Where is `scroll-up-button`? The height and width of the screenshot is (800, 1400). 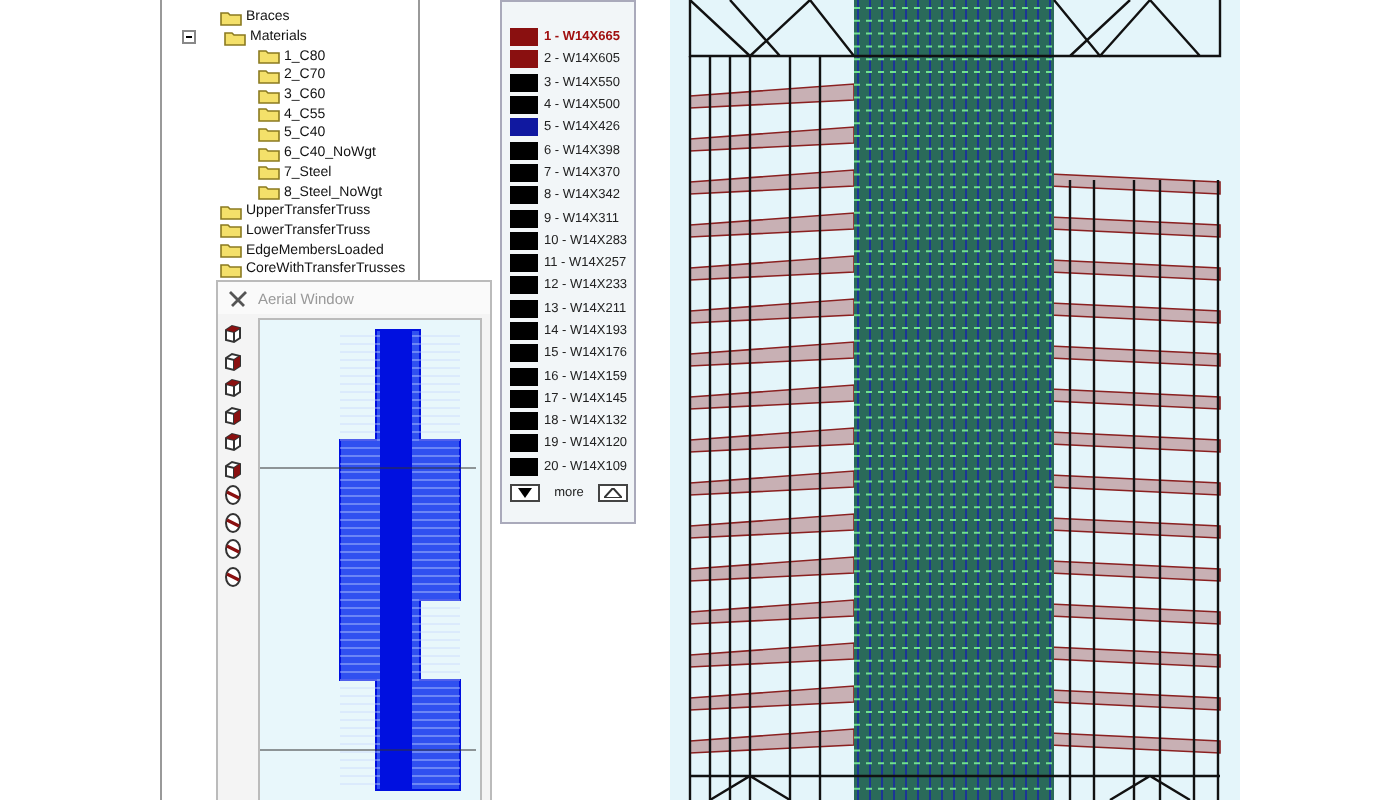
scroll-up-button is located at coordinates (613, 492).